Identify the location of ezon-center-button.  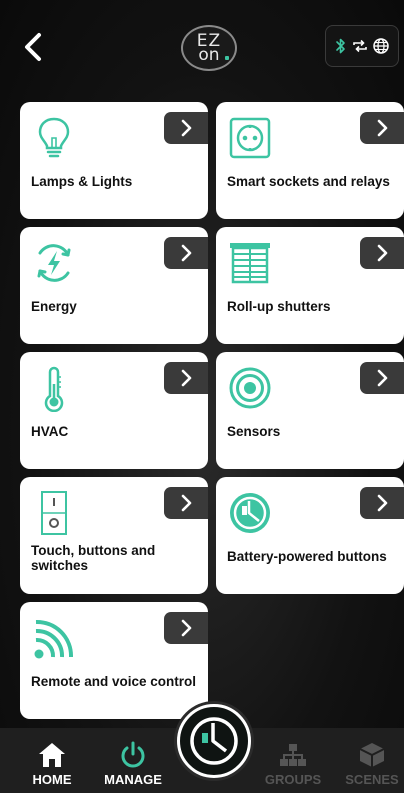
(214, 741).